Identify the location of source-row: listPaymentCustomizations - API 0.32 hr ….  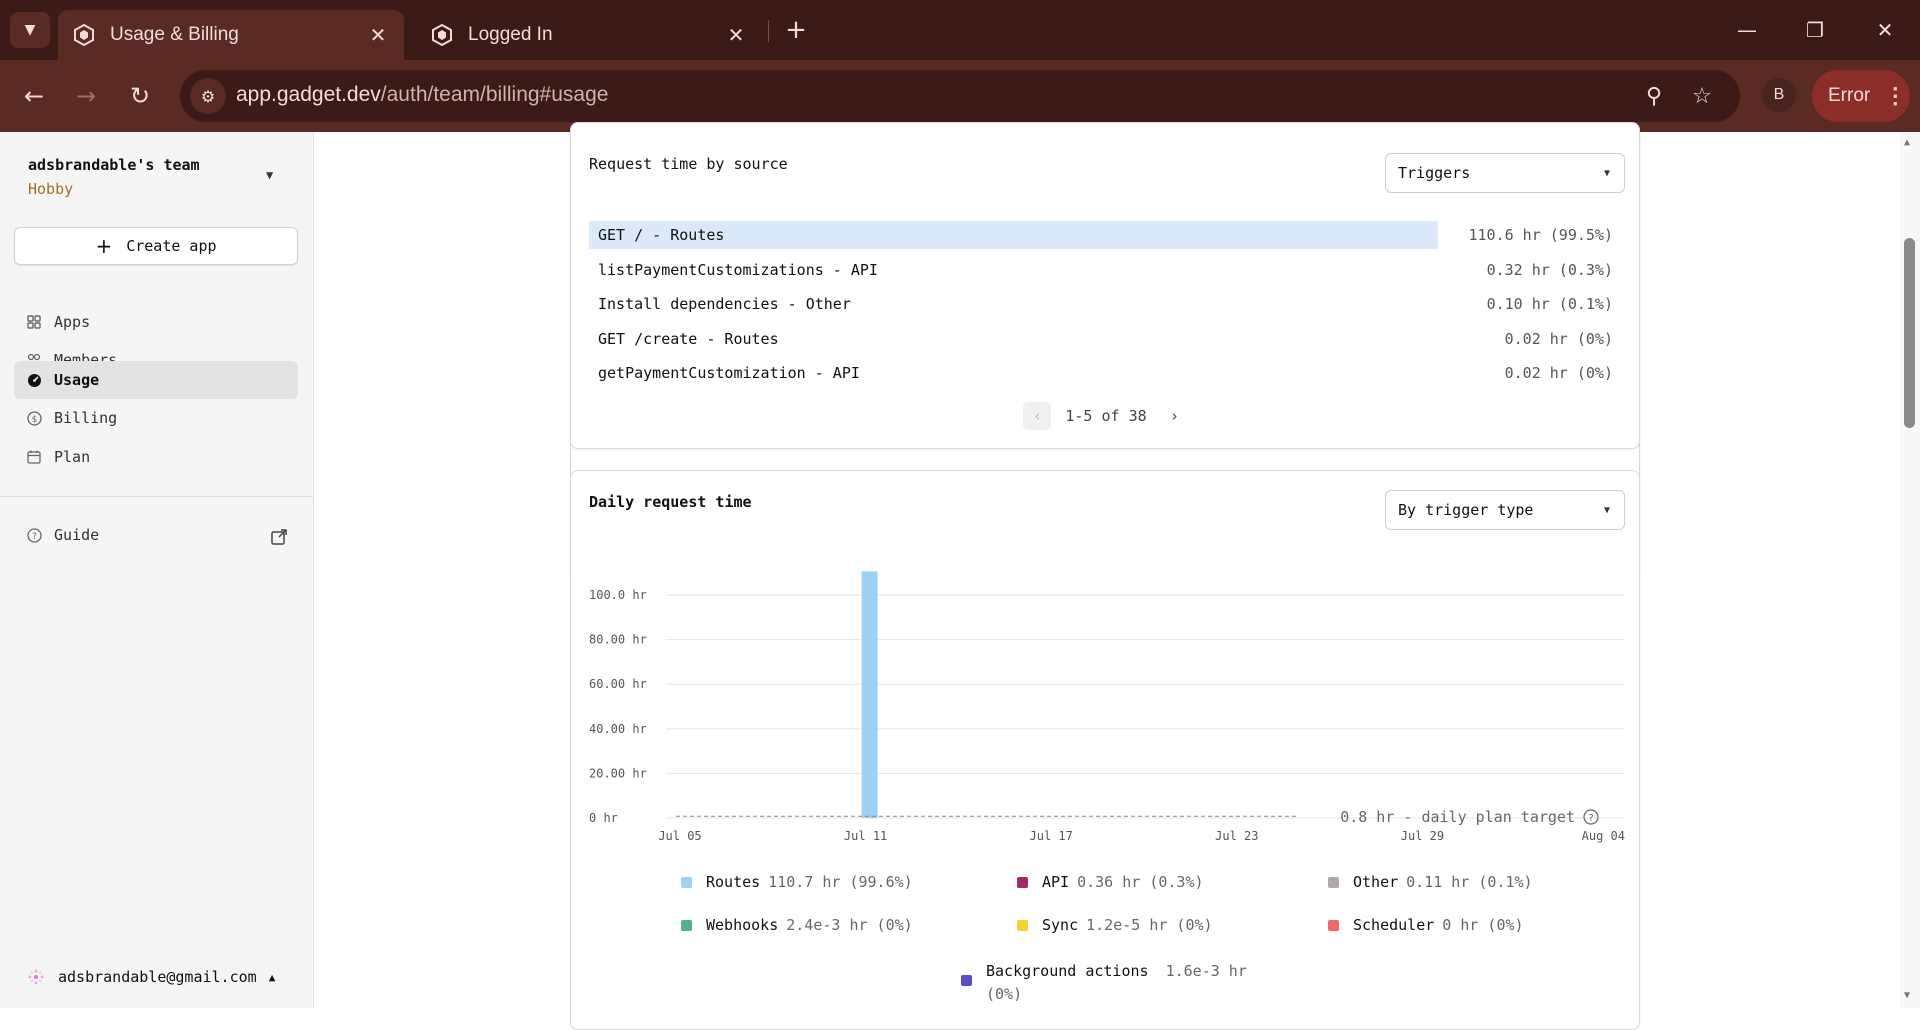
(1107, 270).